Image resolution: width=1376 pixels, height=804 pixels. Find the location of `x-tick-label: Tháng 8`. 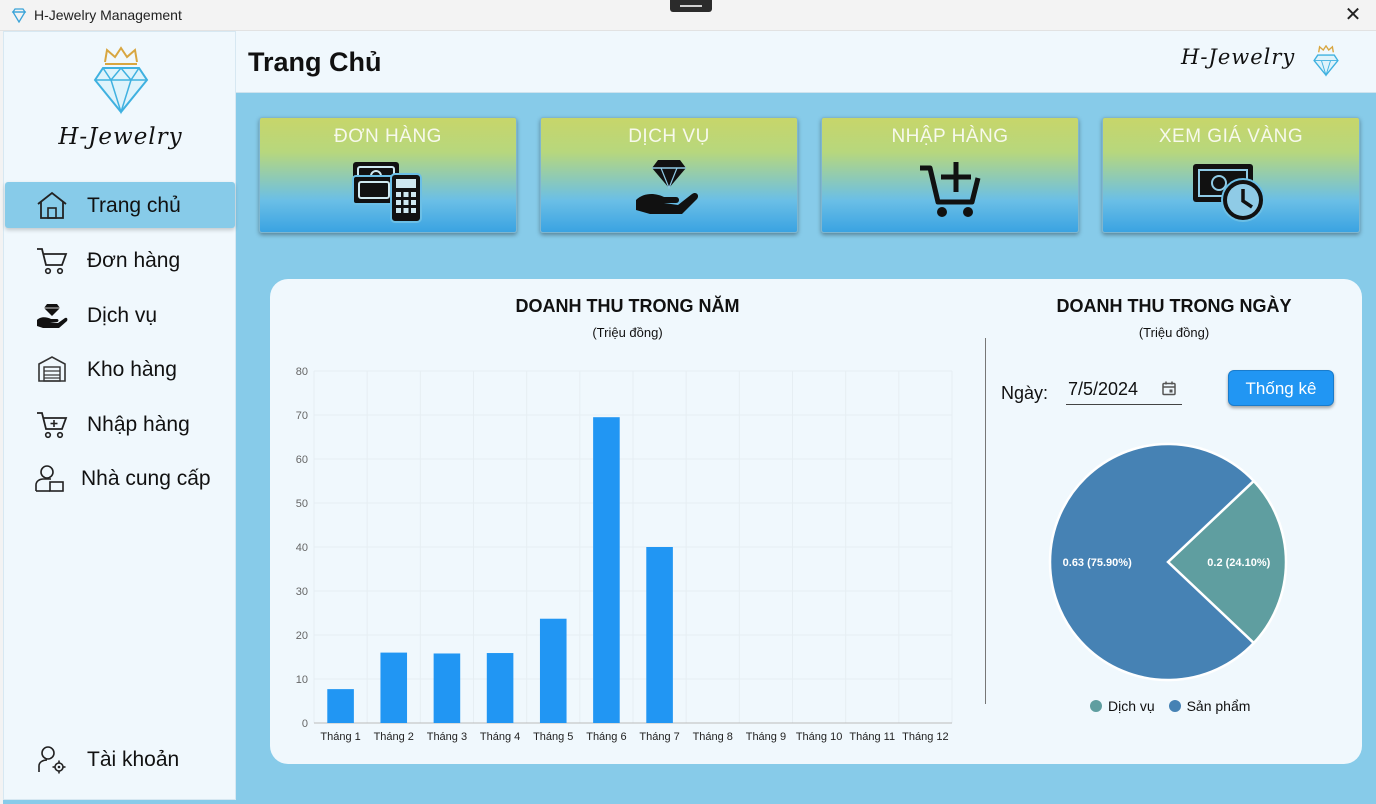

x-tick-label: Tháng 8 is located at coordinates (713, 737).